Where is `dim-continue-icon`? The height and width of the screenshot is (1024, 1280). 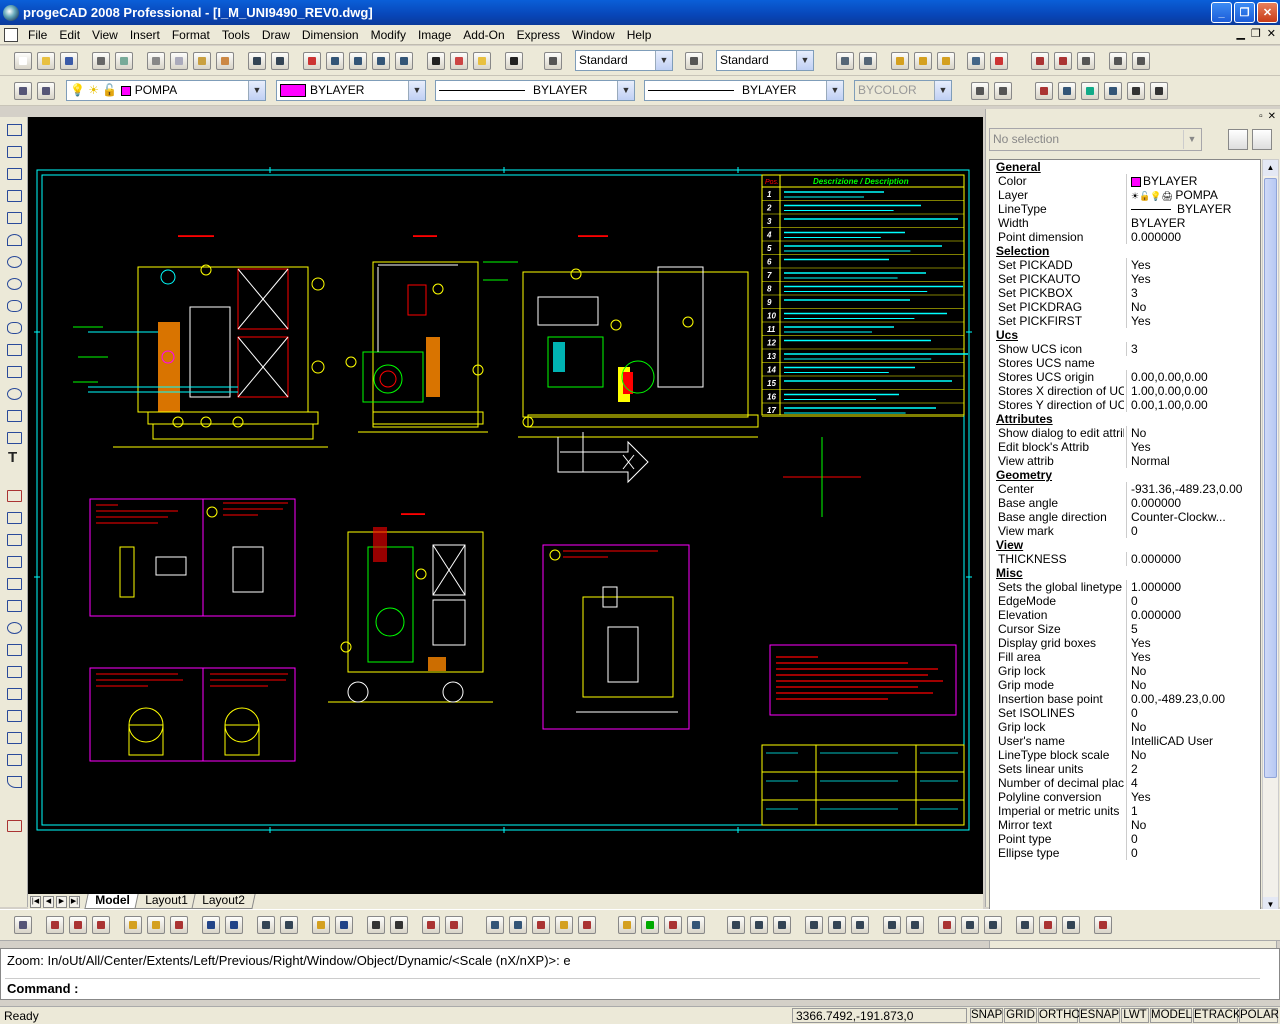
dim-continue-icon is located at coordinates (915, 925).